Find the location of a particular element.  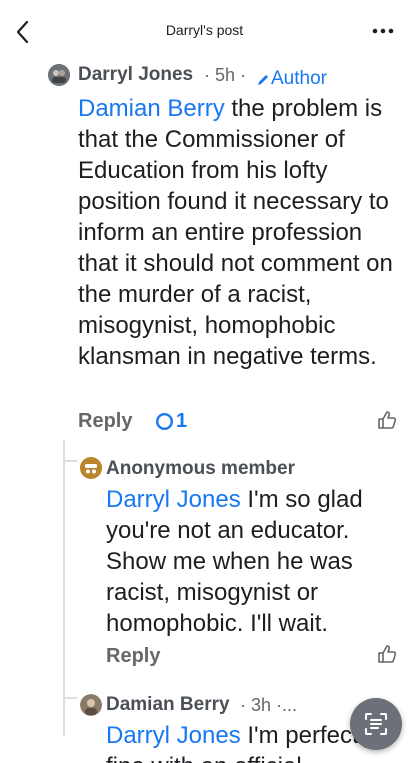

comment-author: Anonymous member is located at coordinates (200, 468).